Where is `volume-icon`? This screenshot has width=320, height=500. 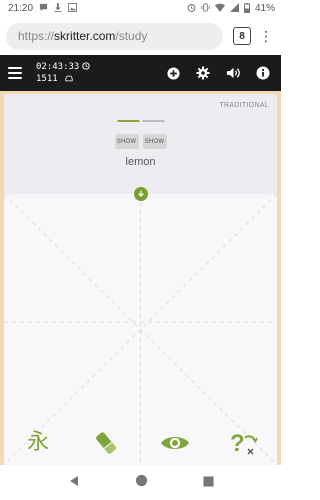 volume-icon is located at coordinates (233, 73).